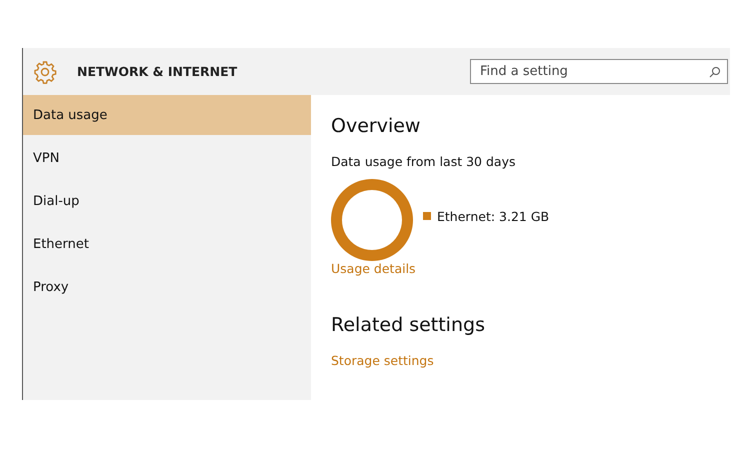  What do you see at coordinates (167, 115) in the screenshot?
I see `sidebar-item: Data usage` at bounding box center [167, 115].